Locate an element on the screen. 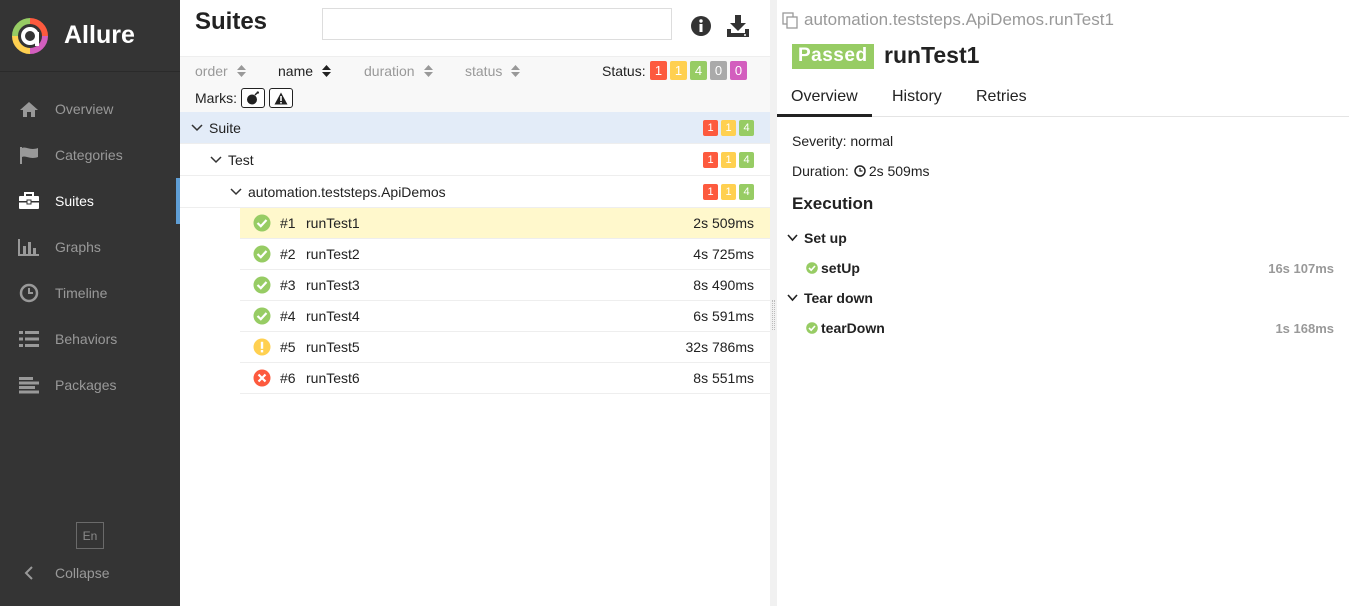  full-name-text: automation.teststeps.ApiDemos.runTest1 is located at coordinates (959, 19).